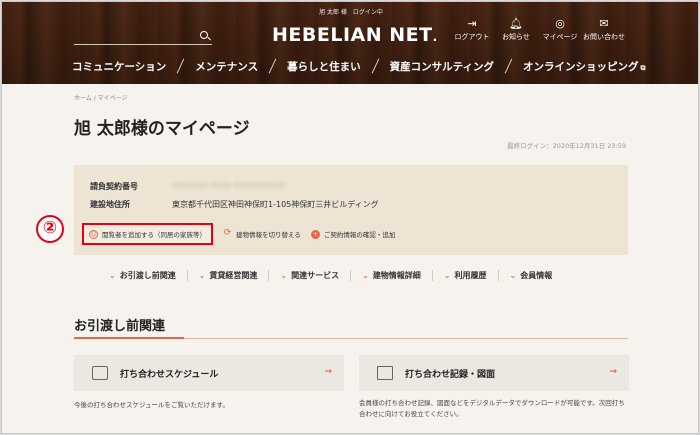 The height and width of the screenshot is (435, 700). I want to click on nav-online-shopping: オンラインショッピング ⧉, so click(584, 66).